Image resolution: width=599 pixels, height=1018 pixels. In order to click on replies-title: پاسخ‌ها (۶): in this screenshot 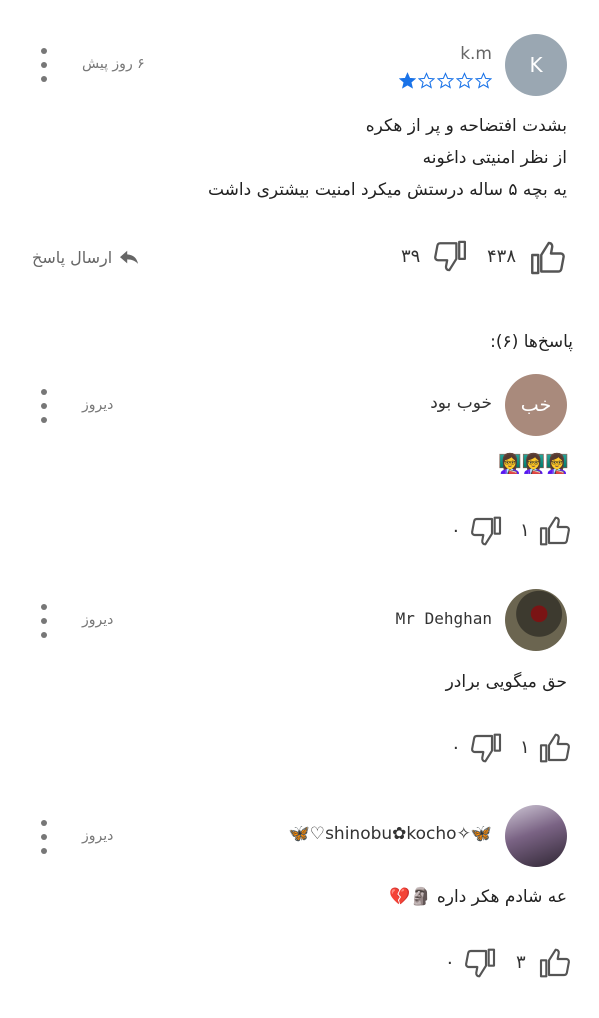, I will do `click(531, 342)`.